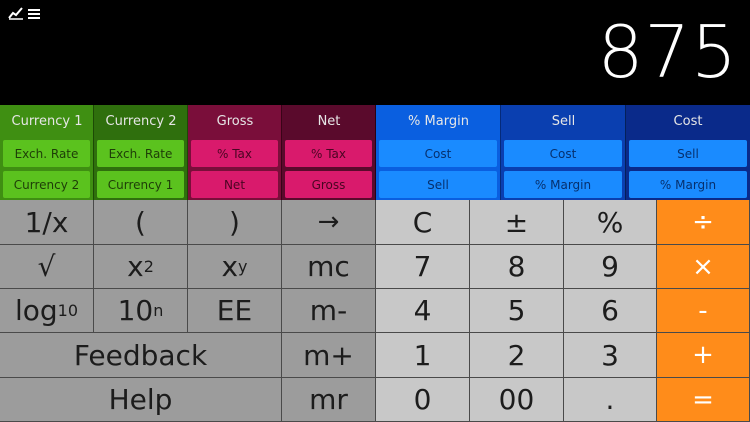 Image resolution: width=750 pixels, height=422 pixels. What do you see at coordinates (610, 267) in the screenshot?
I see `digit-9-key: 9` at bounding box center [610, 267].